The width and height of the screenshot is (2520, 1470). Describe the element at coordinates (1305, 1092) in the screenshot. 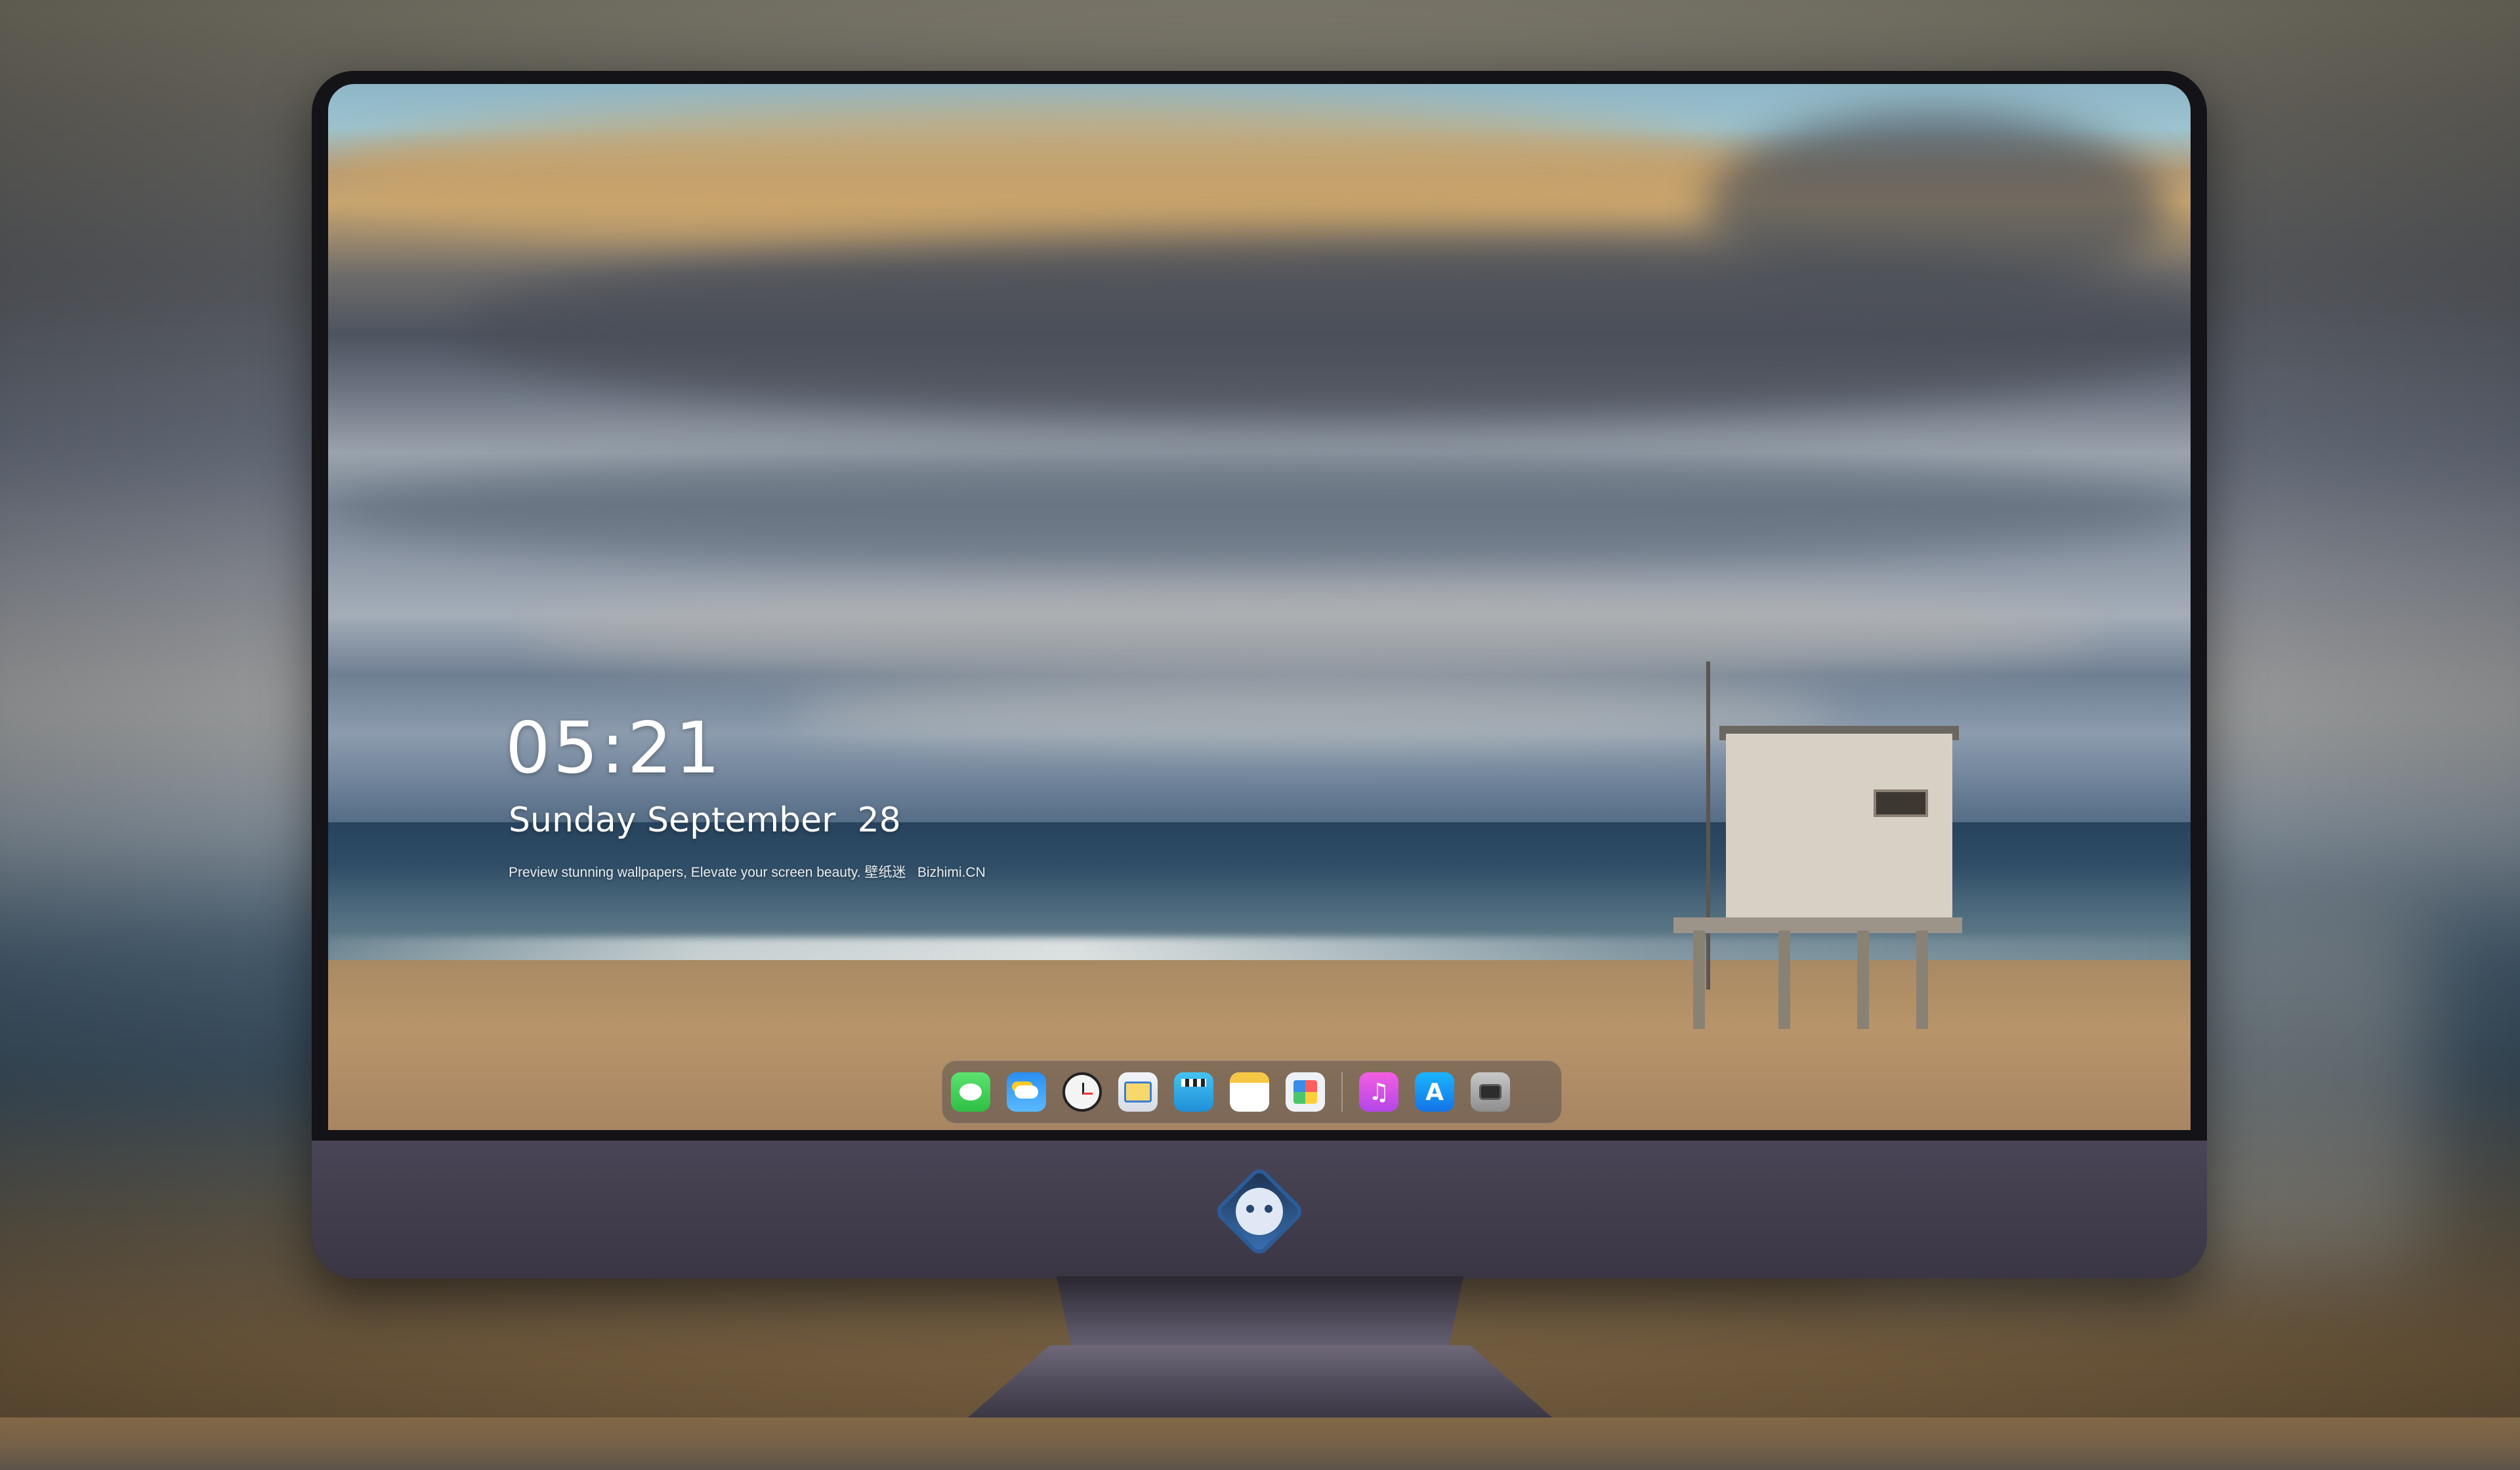

I see `photos-icon` at that location.